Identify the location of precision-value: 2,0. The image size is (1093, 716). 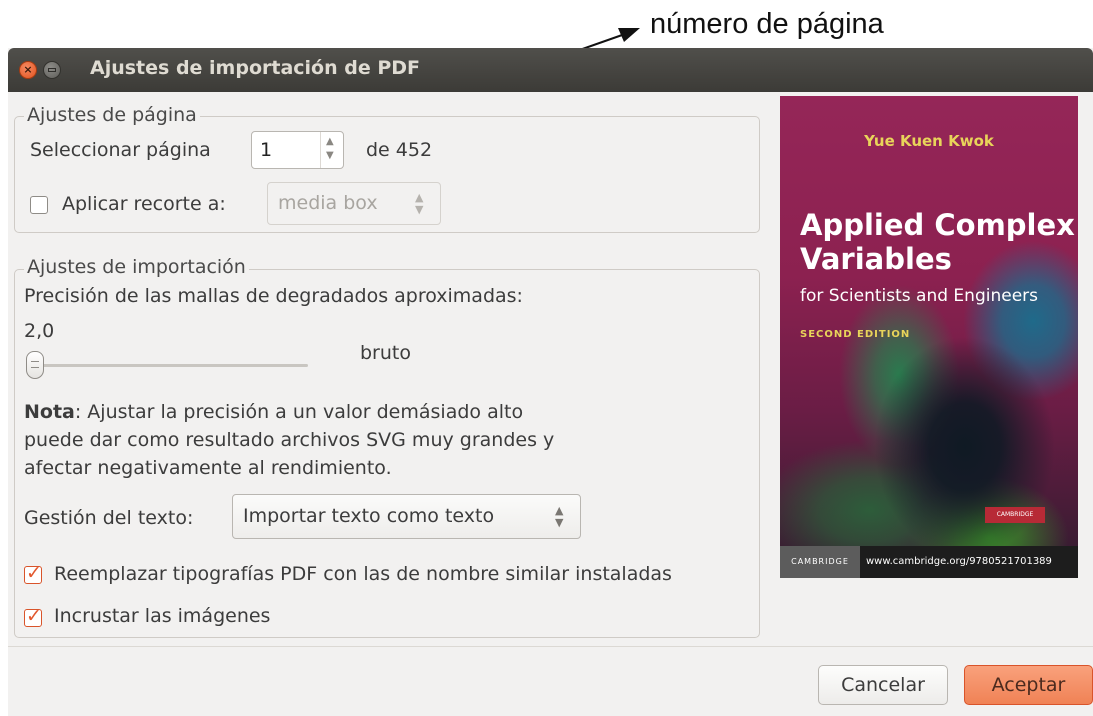
(39, 331).